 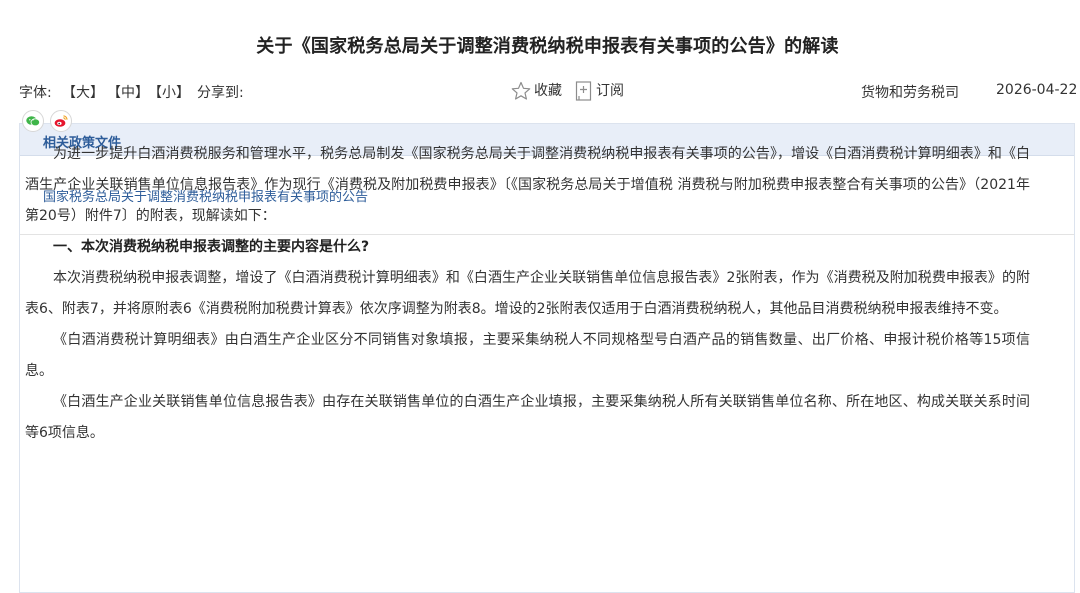 What do you see at coordinates (169, 92) in the screenshot?
I see `font-size-small-button: 【小】` at bounding box center [169, 92].